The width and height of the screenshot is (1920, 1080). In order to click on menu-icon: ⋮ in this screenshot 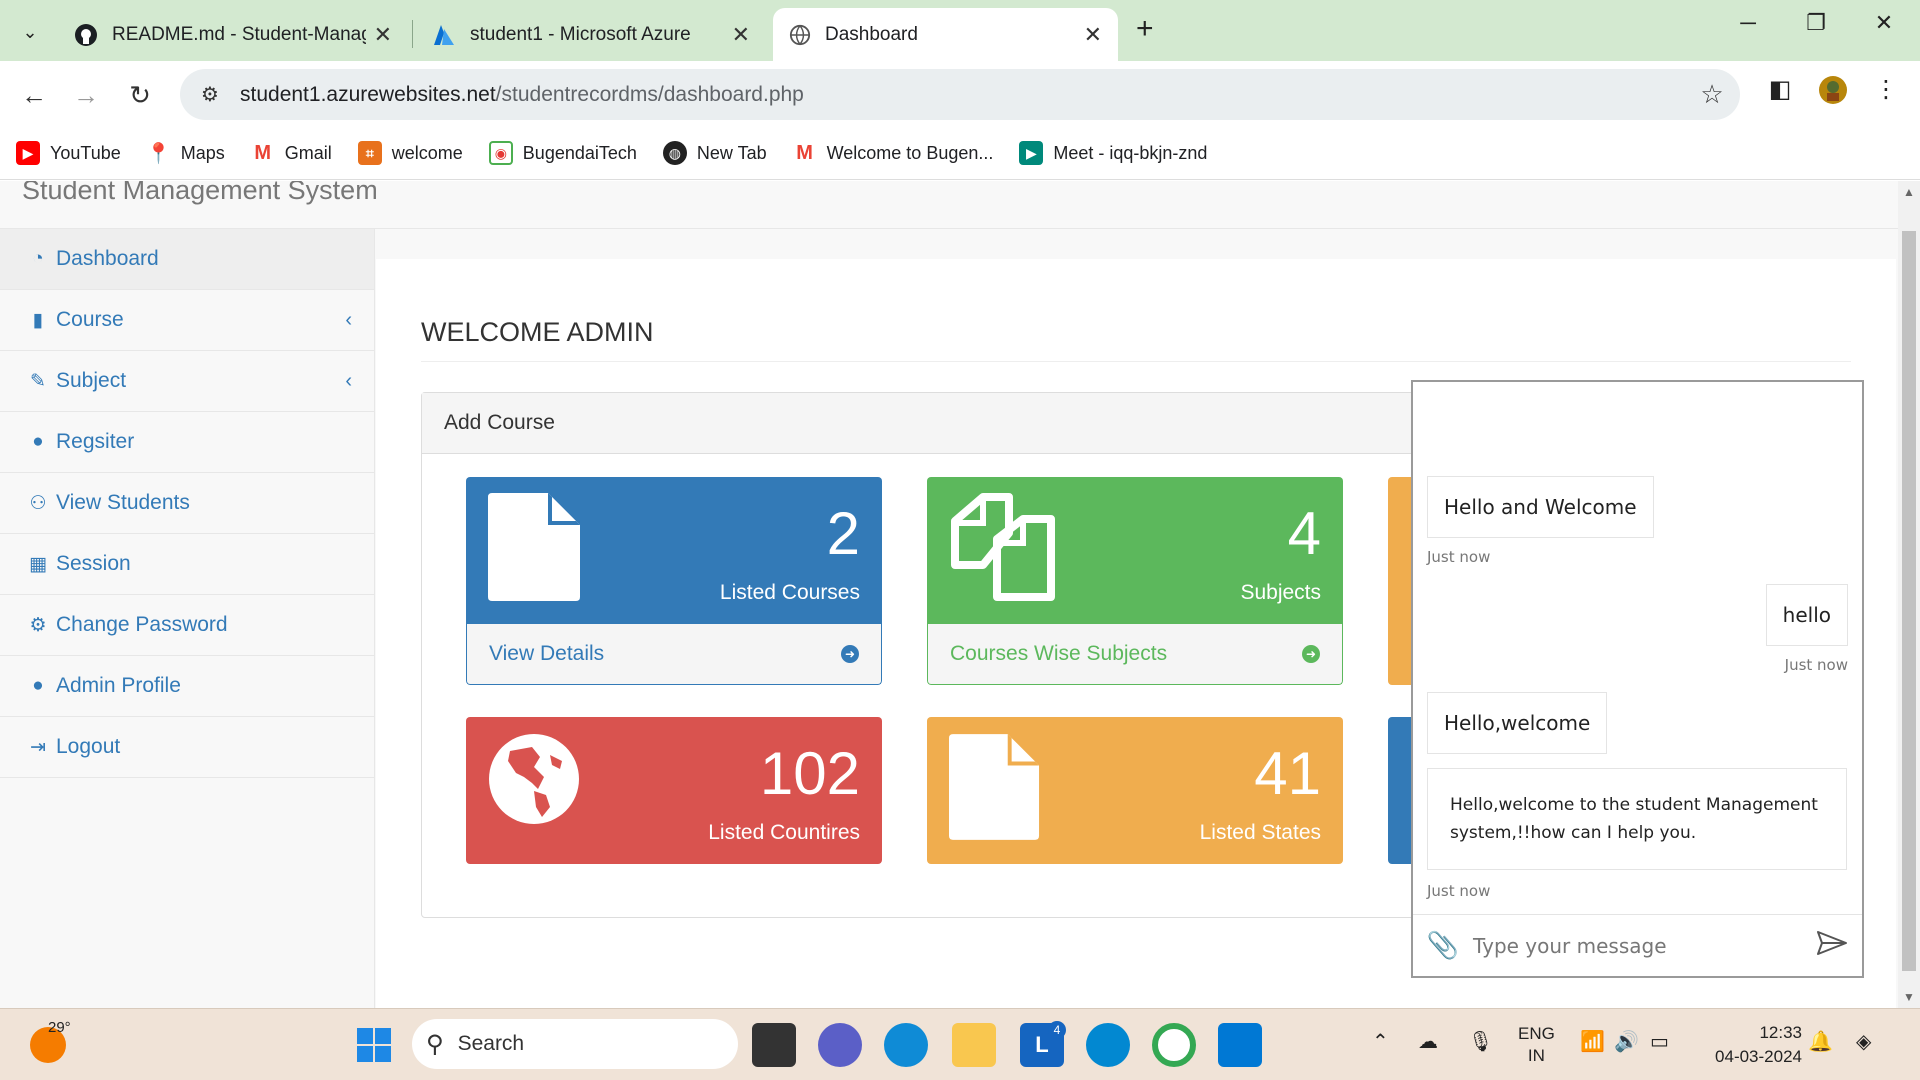, I will do `click(1886, 89)`.